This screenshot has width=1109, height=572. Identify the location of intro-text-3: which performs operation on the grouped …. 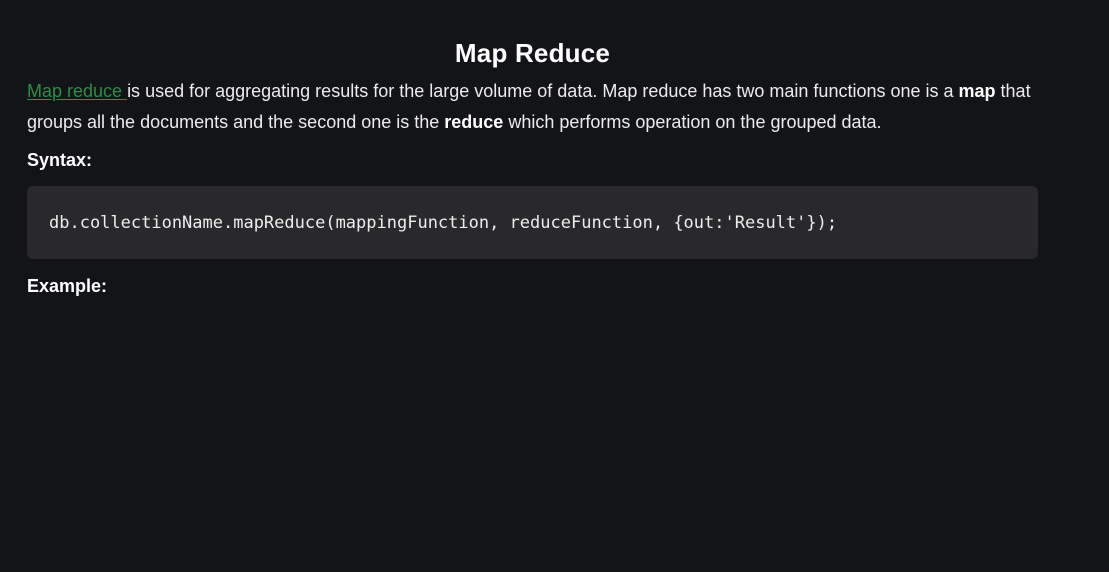
(692, 122).